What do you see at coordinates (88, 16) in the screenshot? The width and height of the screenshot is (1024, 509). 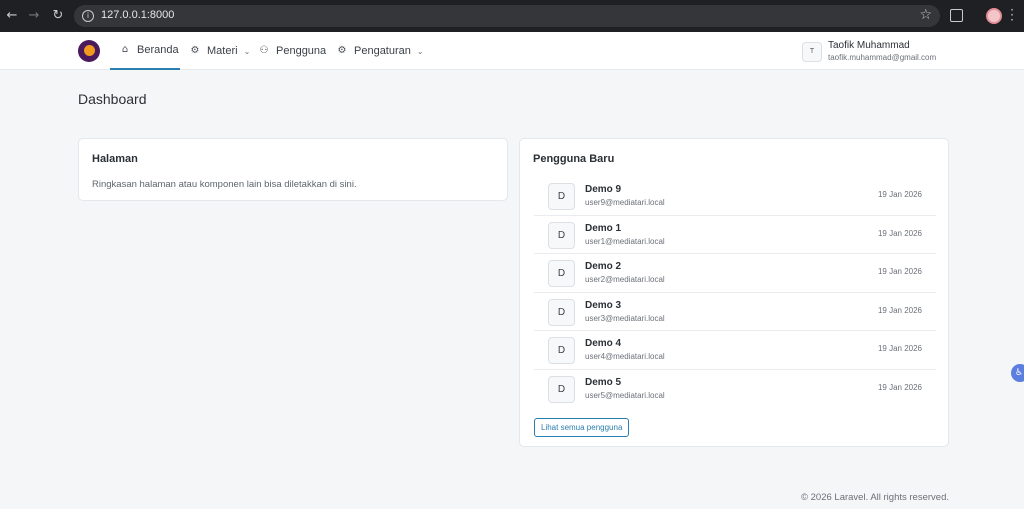 I see `site-info-icon: i` at bounding box center [88, 16].